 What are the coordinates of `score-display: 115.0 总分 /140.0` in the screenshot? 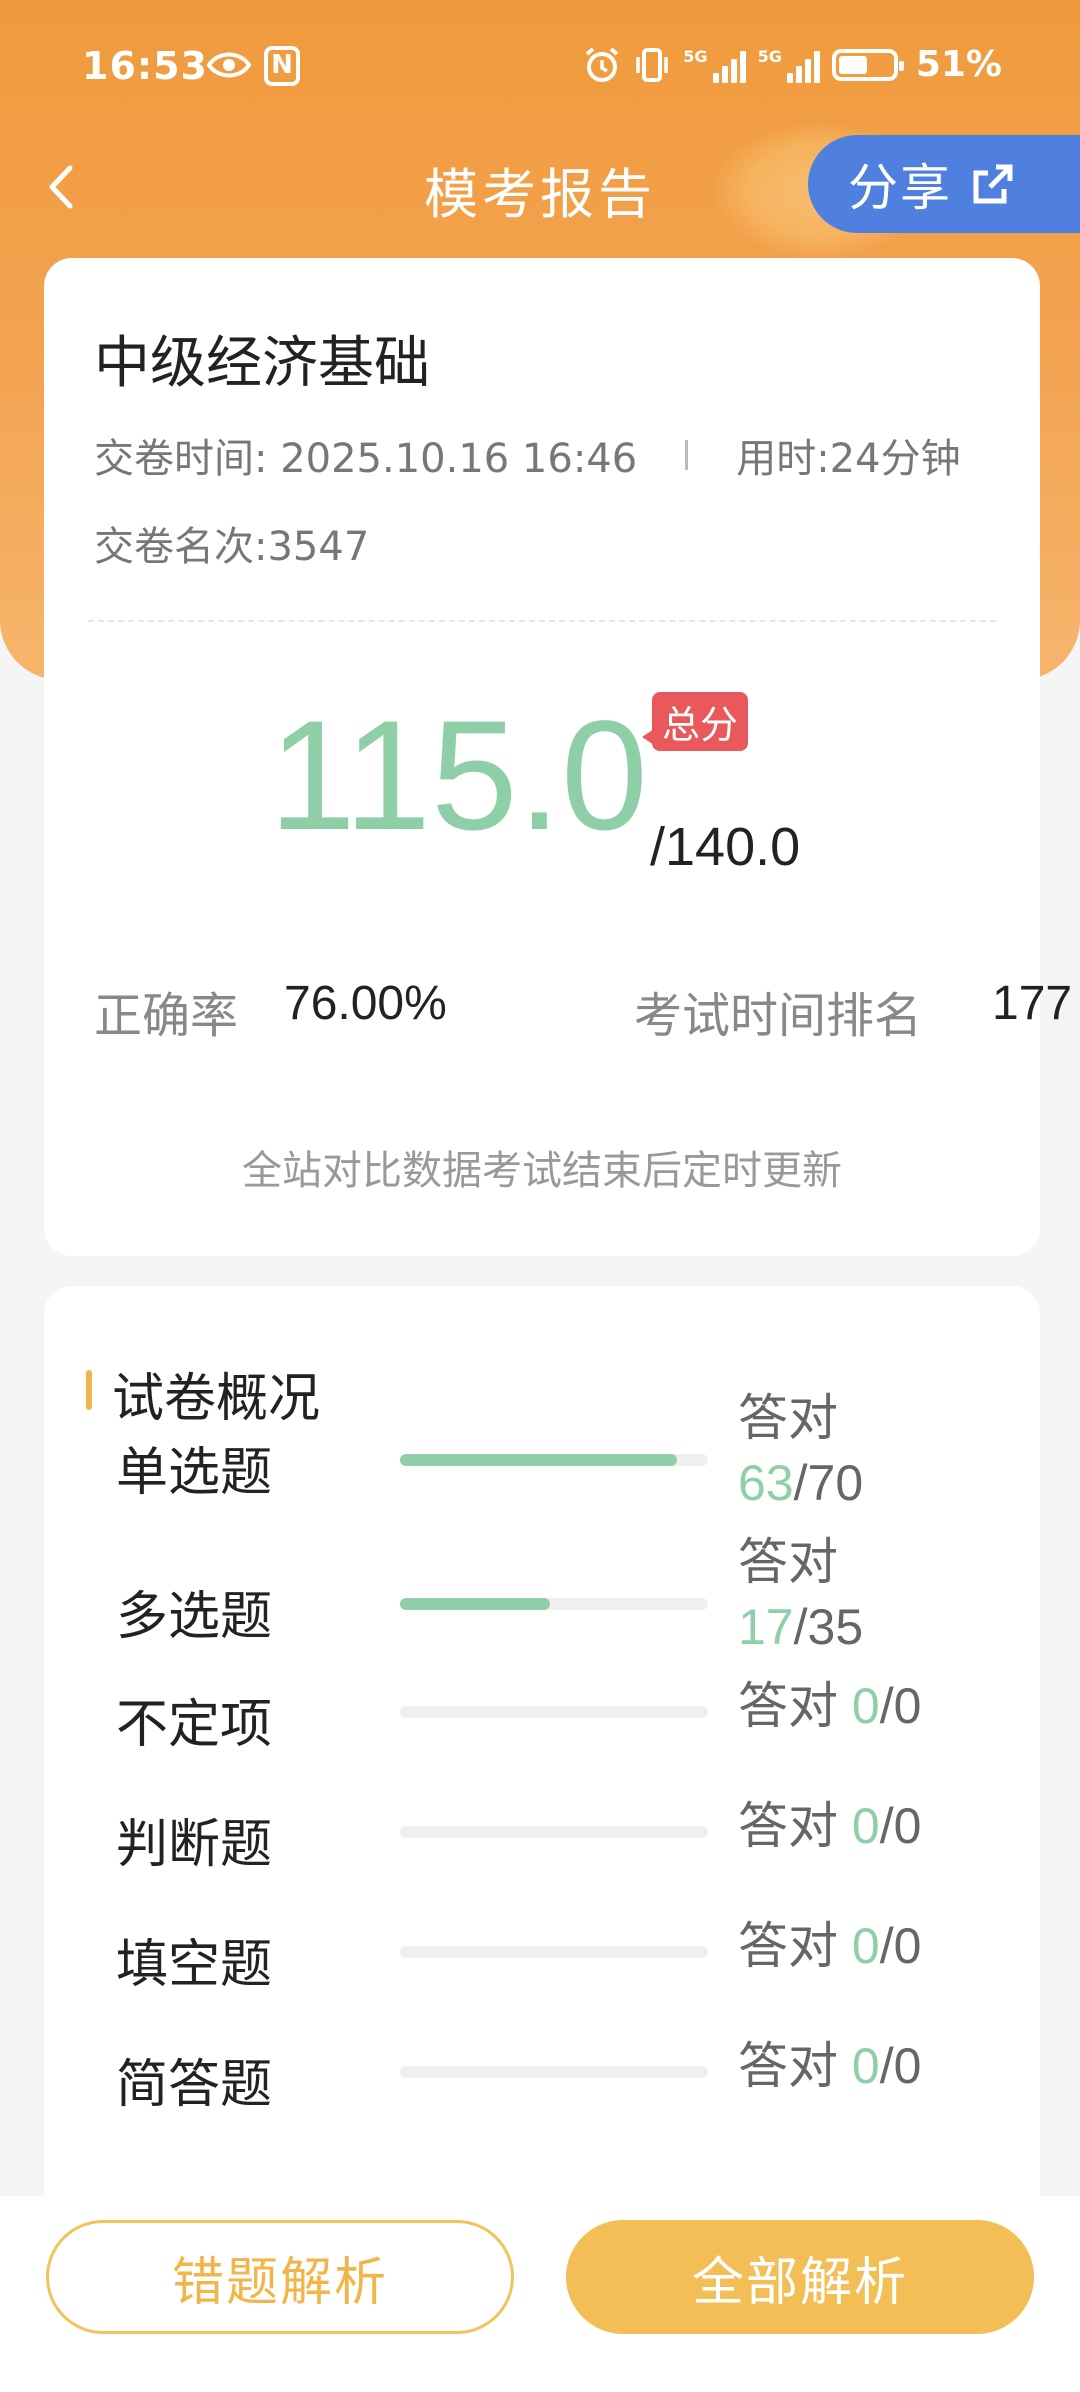 It's located at (542, 793).